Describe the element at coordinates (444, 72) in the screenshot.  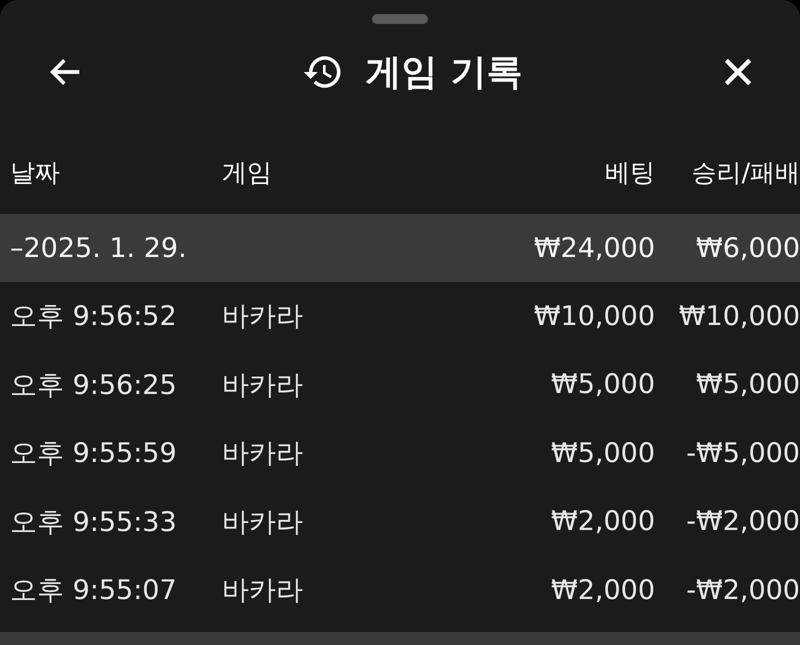
I see `sheet-title: 게임 기록` at that location.